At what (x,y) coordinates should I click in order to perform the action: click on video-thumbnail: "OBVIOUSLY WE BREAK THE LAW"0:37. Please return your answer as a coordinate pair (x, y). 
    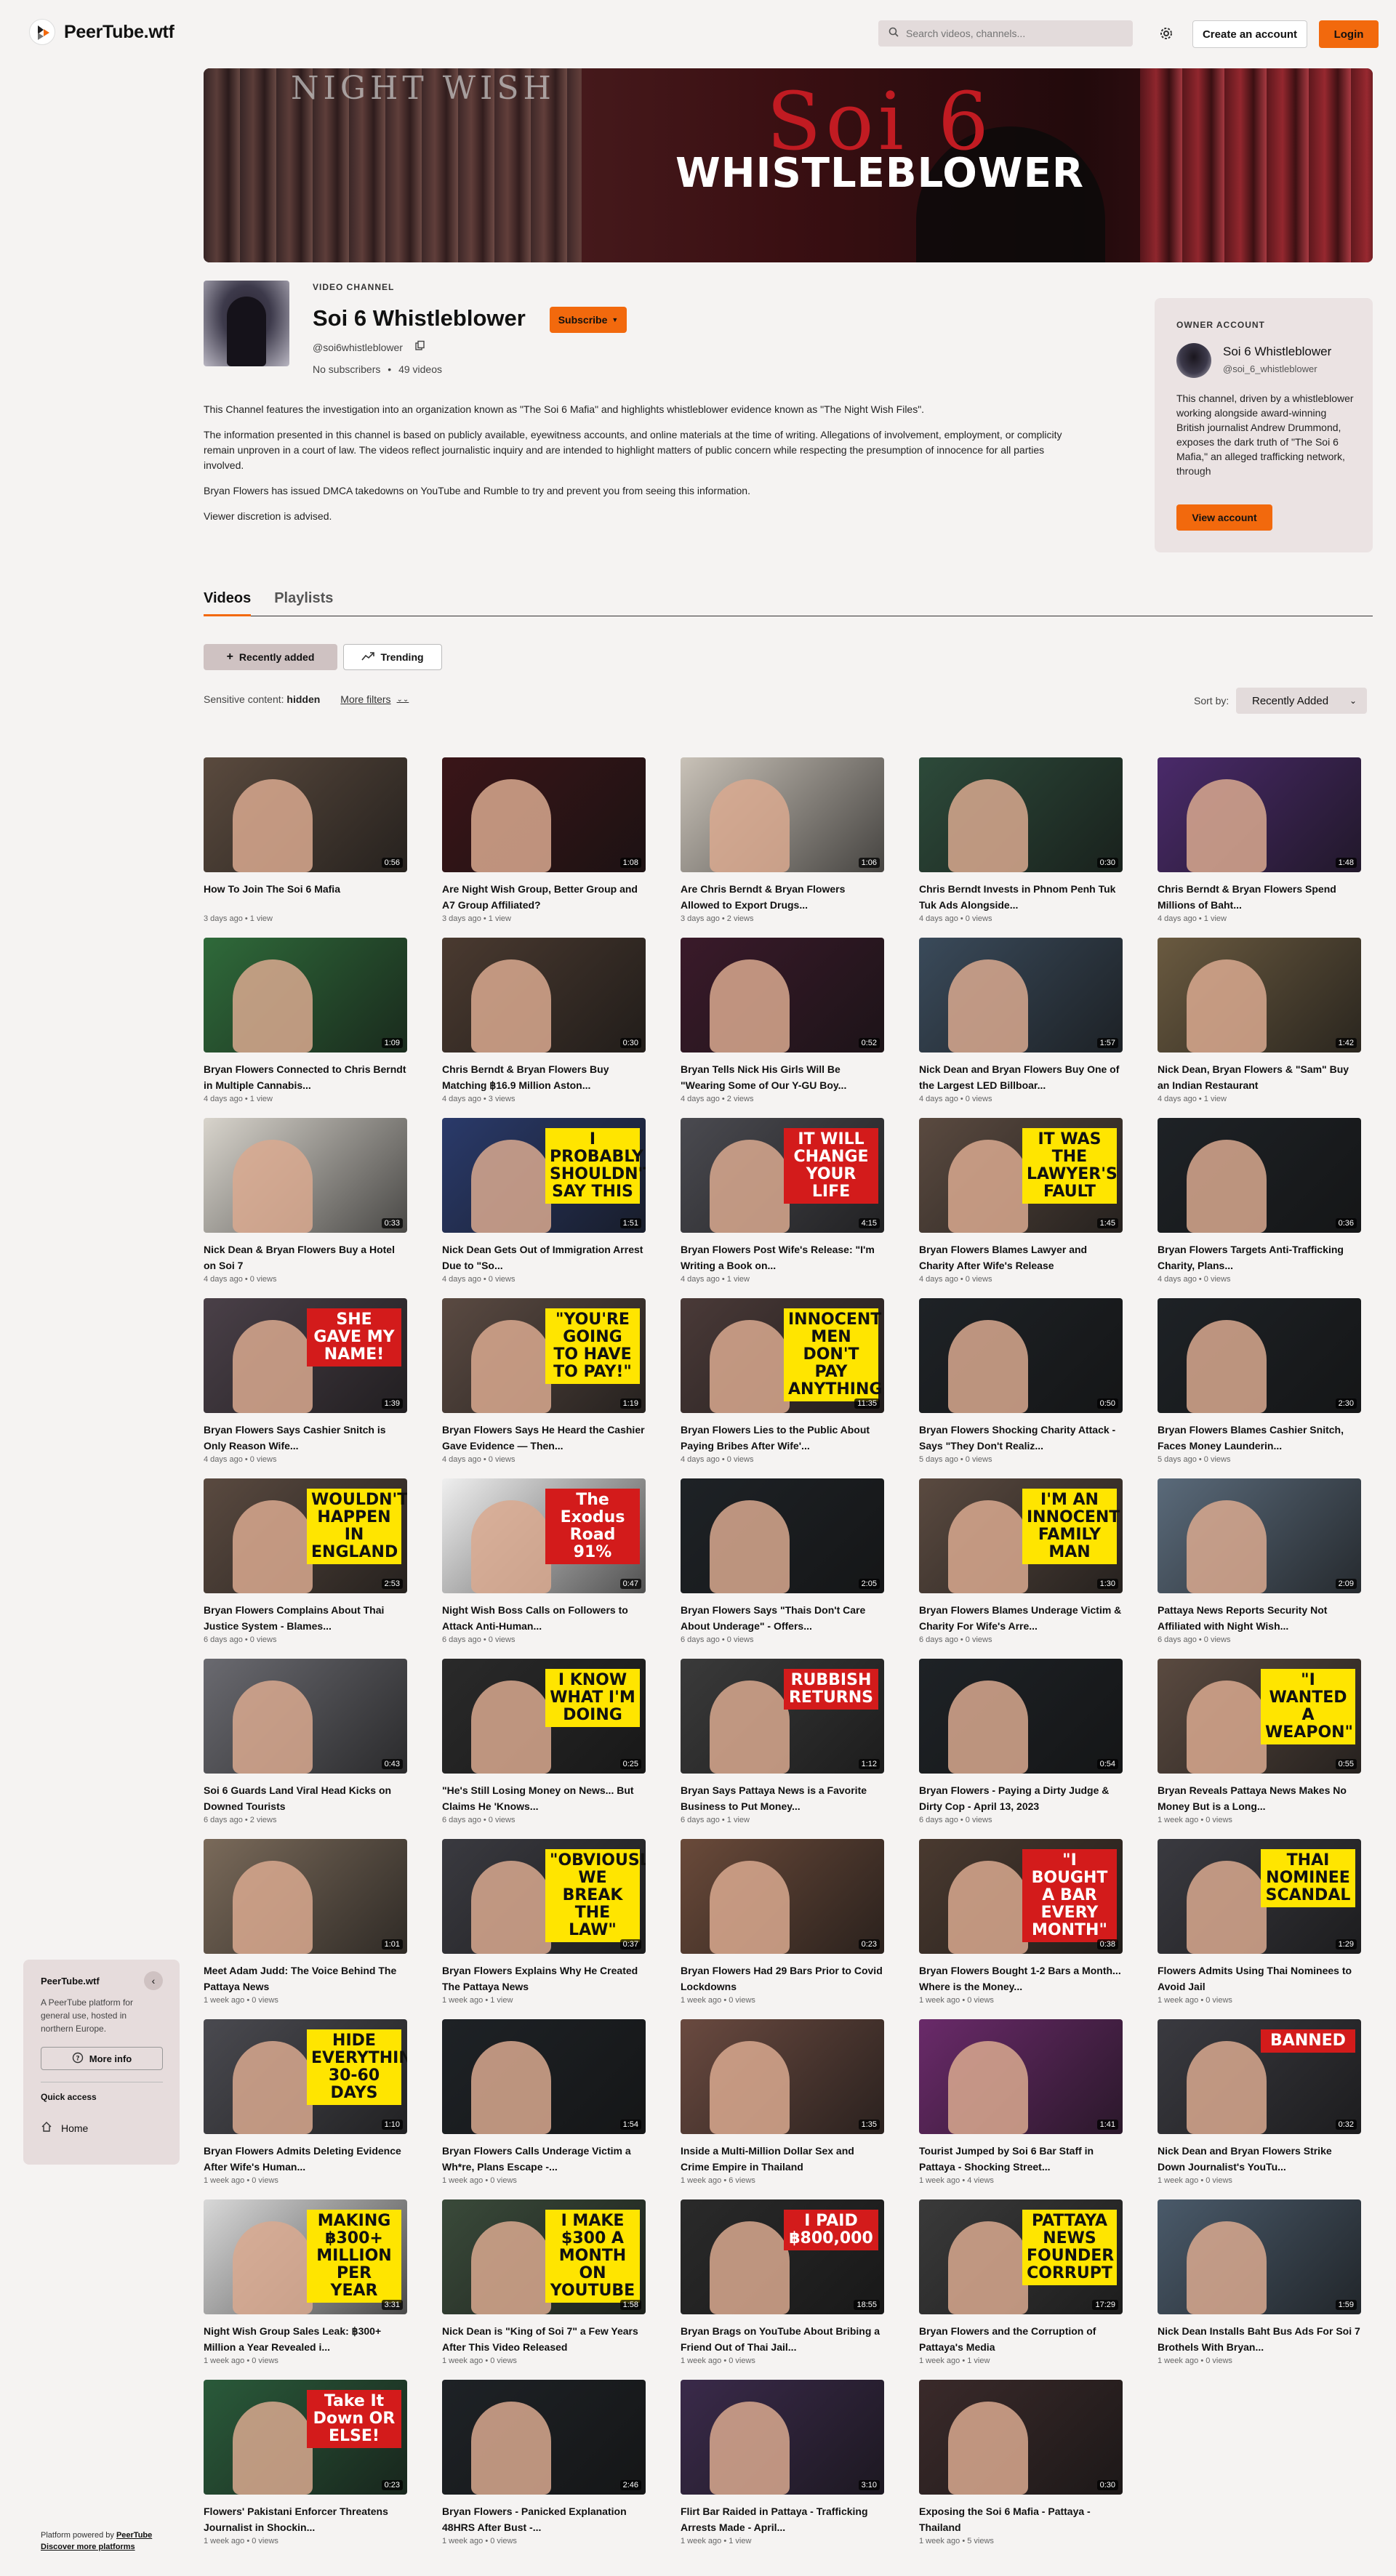
    Looking at the image, I should click on (544, 1896).